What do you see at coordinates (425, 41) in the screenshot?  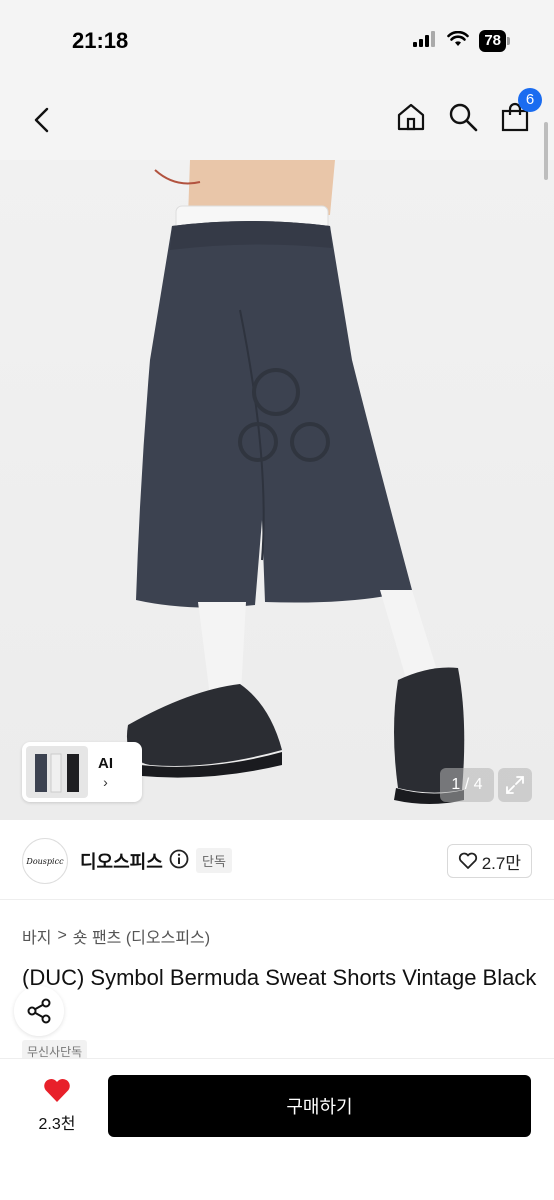 I see `signal-icon` at bounding box center [425, 41].